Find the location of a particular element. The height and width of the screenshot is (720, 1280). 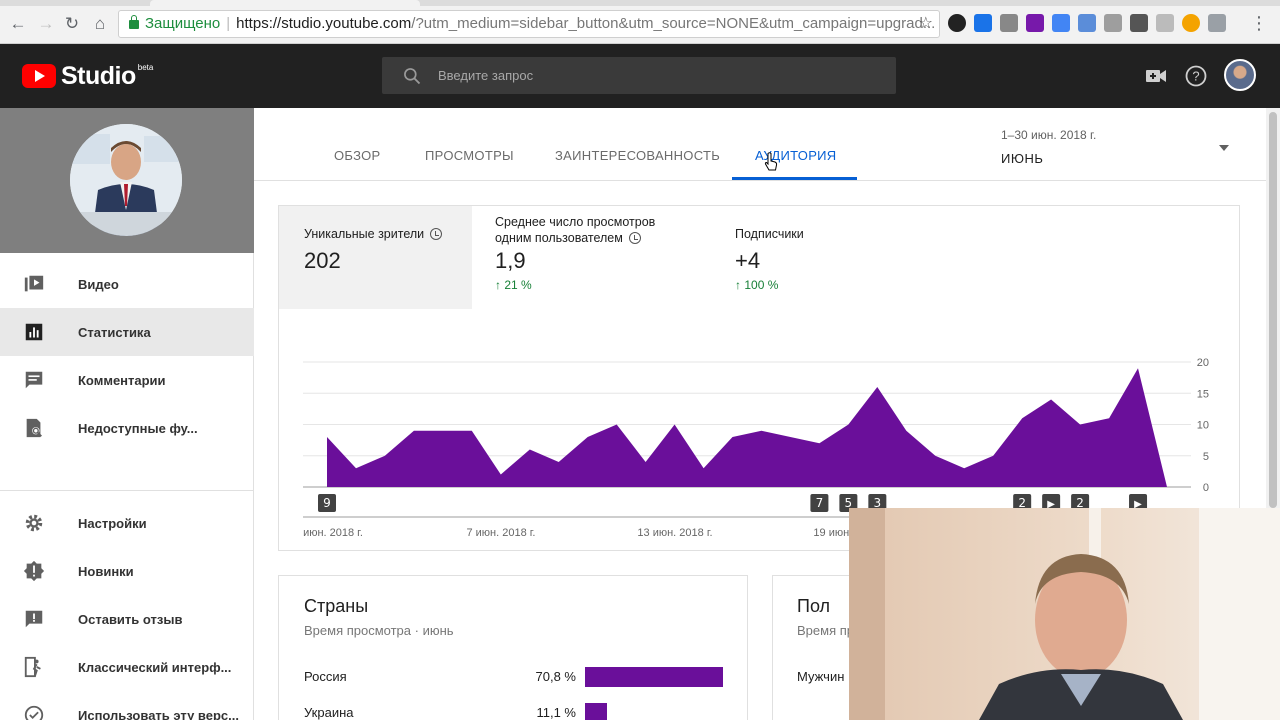

sidebar-item-analytics: Статистика is located at coordinates (127, 332).